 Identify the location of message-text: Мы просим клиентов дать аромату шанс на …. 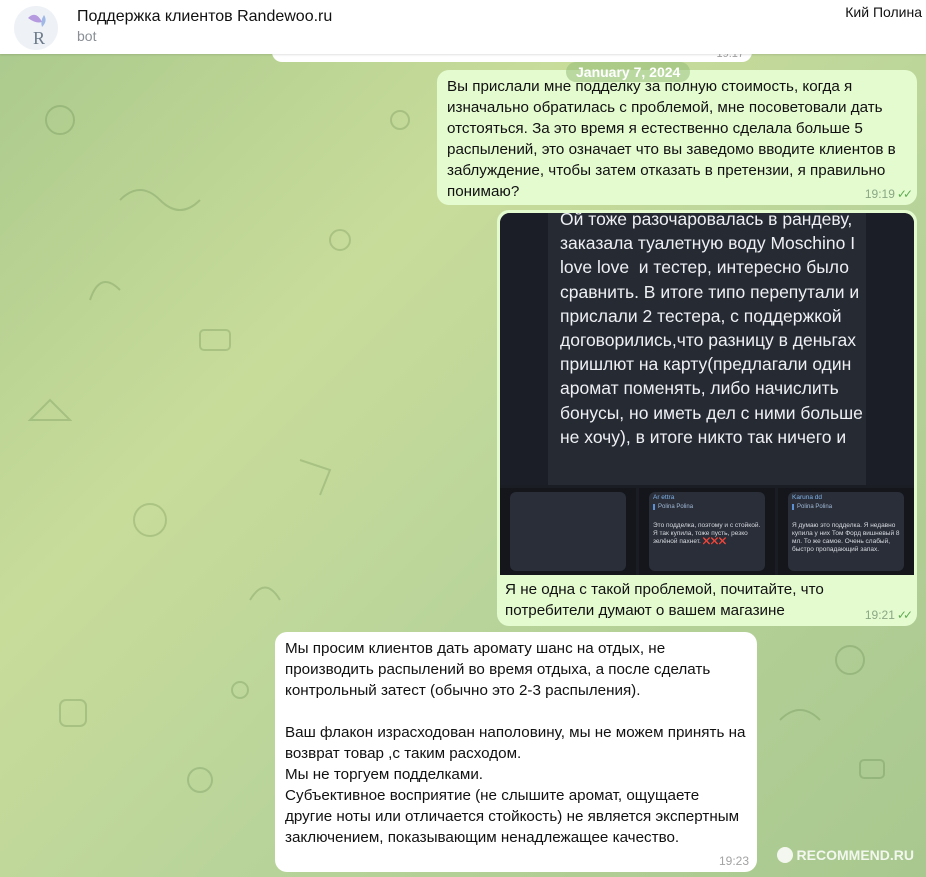
(515, 743).